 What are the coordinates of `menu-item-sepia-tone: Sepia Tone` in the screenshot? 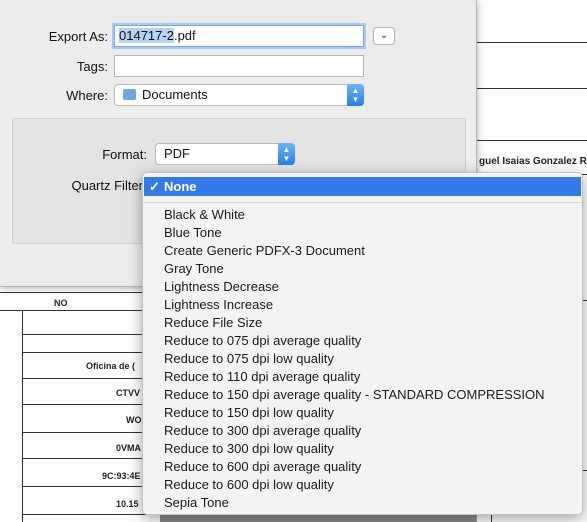 It's located at (196, 503).